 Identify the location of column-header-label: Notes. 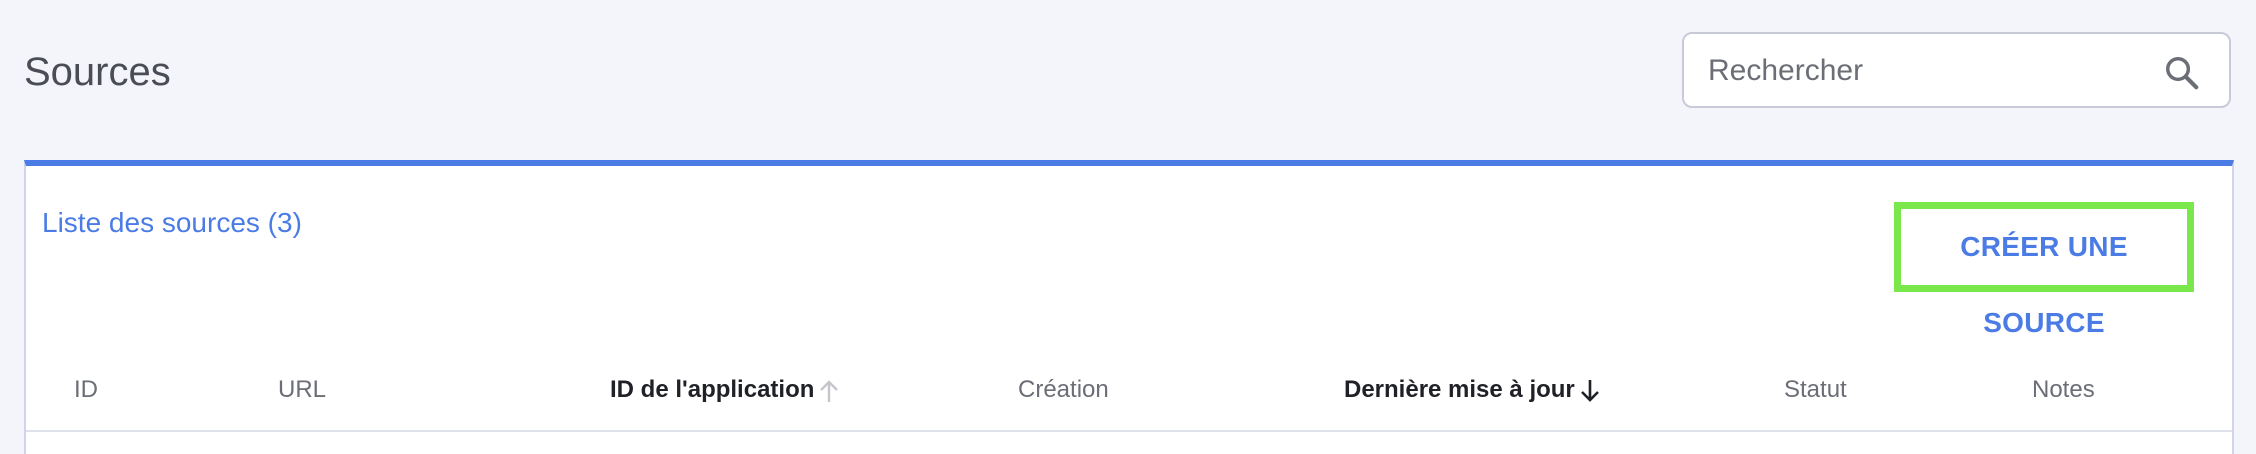
(2063, 389).